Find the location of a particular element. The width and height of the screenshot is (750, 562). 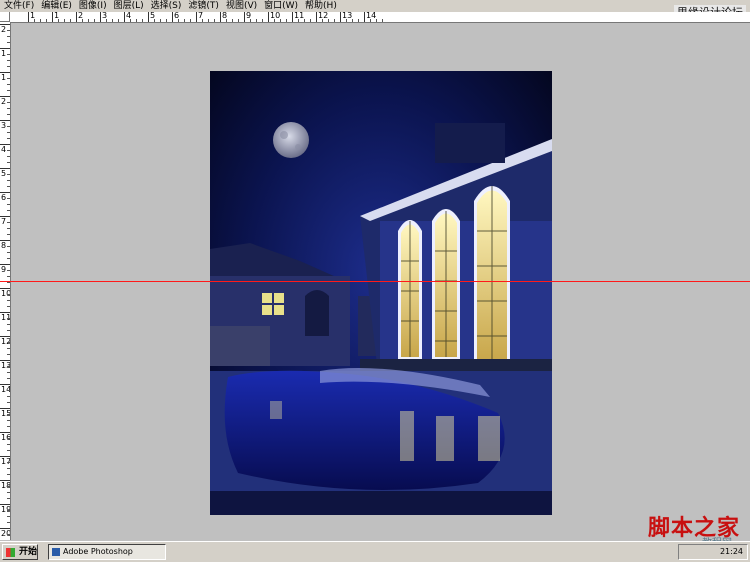

horizontal-ruler: 1 1 2 3 4 5 6 7 8 9 10 11 12 13 14 is located at coordinates (380, 17).